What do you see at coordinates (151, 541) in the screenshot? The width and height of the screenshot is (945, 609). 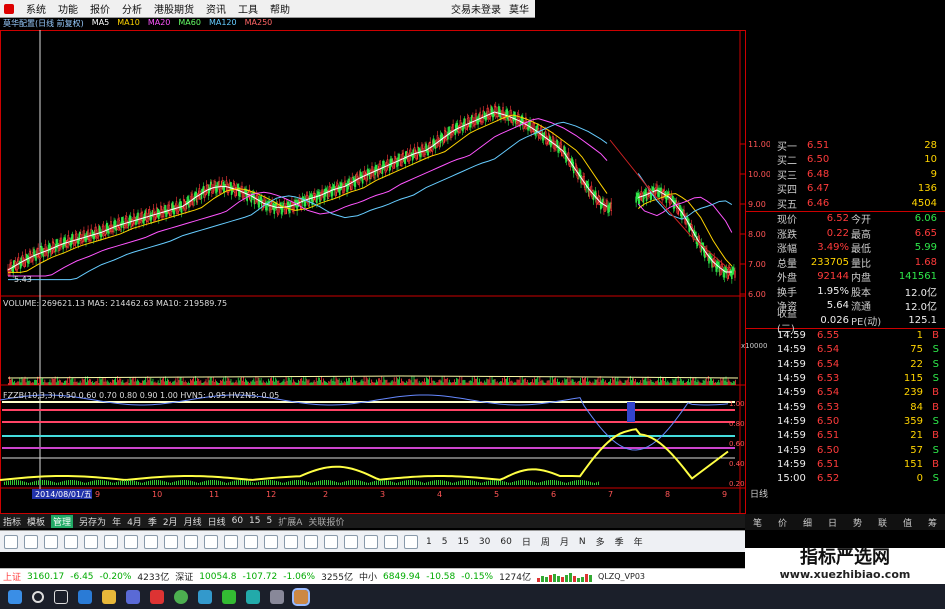 I see `chart-type-icon` at bounding box center [151, 541].